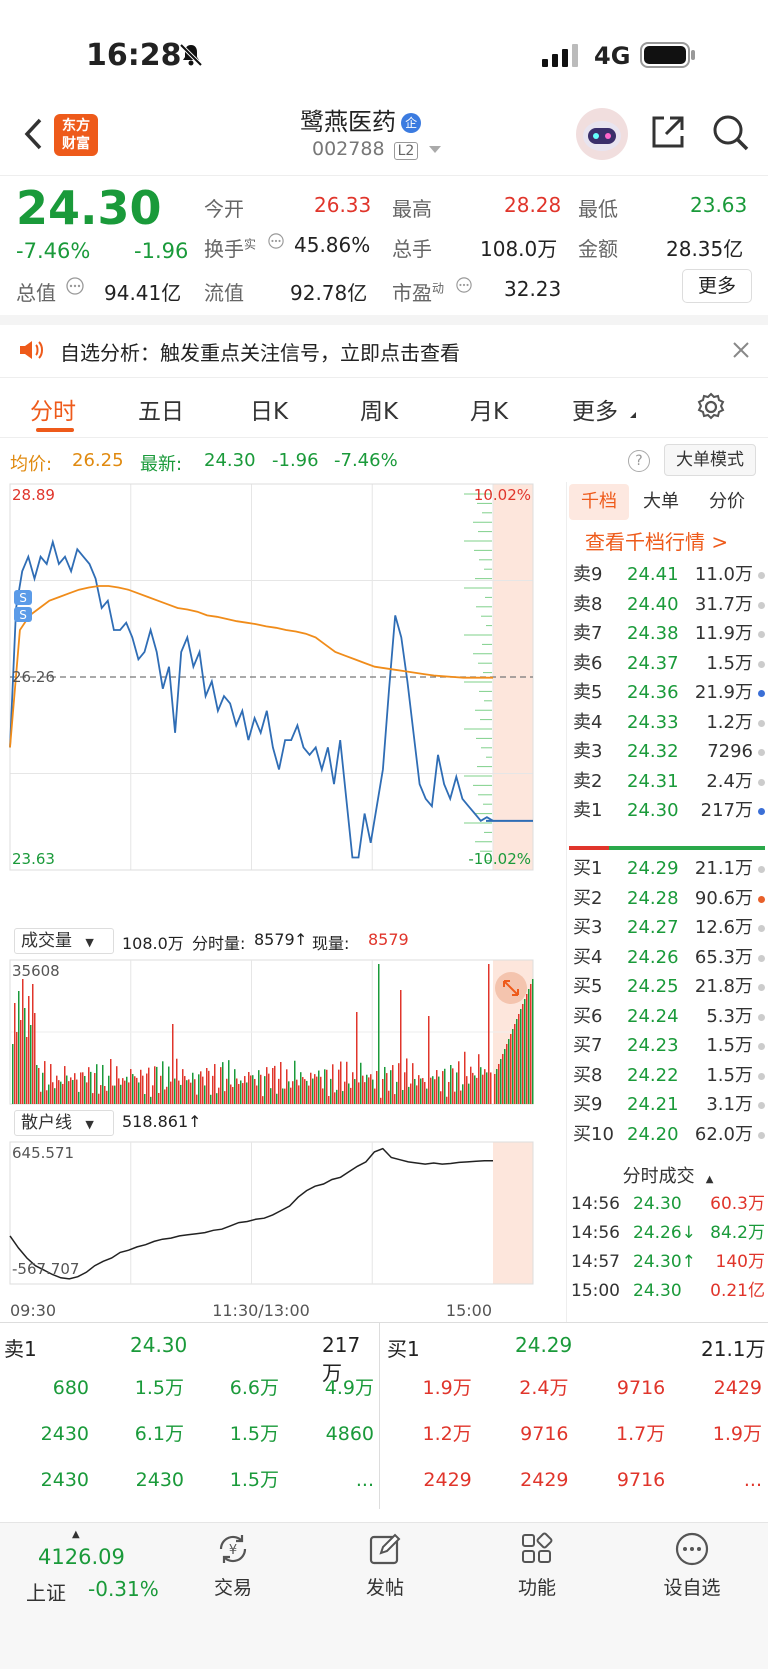 The height and width of the screenshot is (1669, 768). I want to click on volume-selector: 成交量 ▼, so click(64, 941).